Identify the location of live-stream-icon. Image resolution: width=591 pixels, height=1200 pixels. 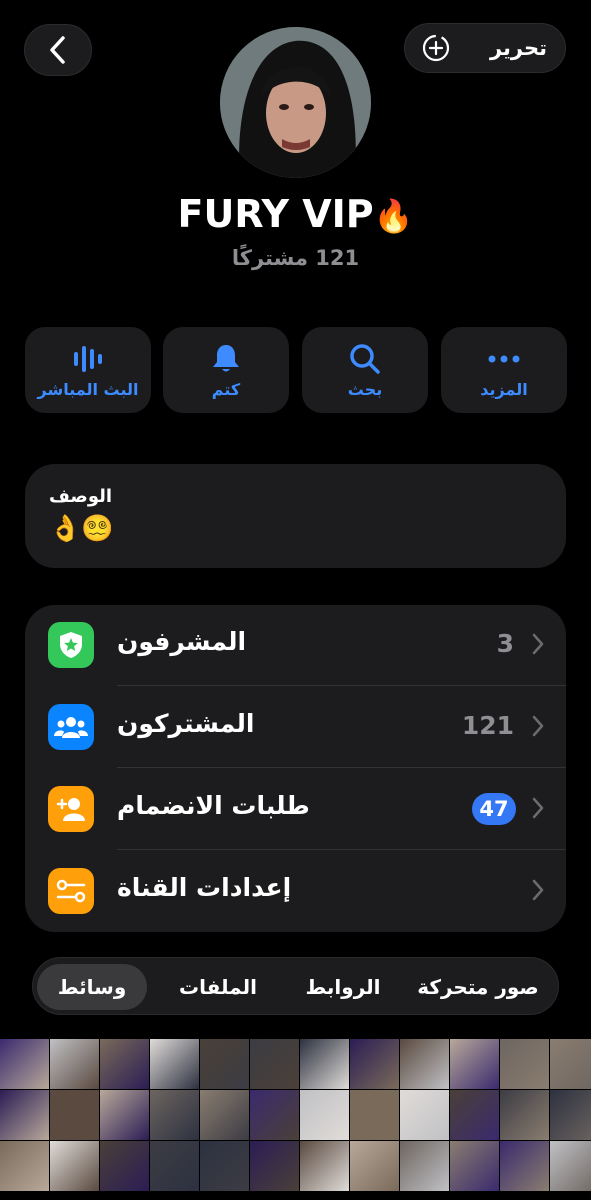
(88, 358).